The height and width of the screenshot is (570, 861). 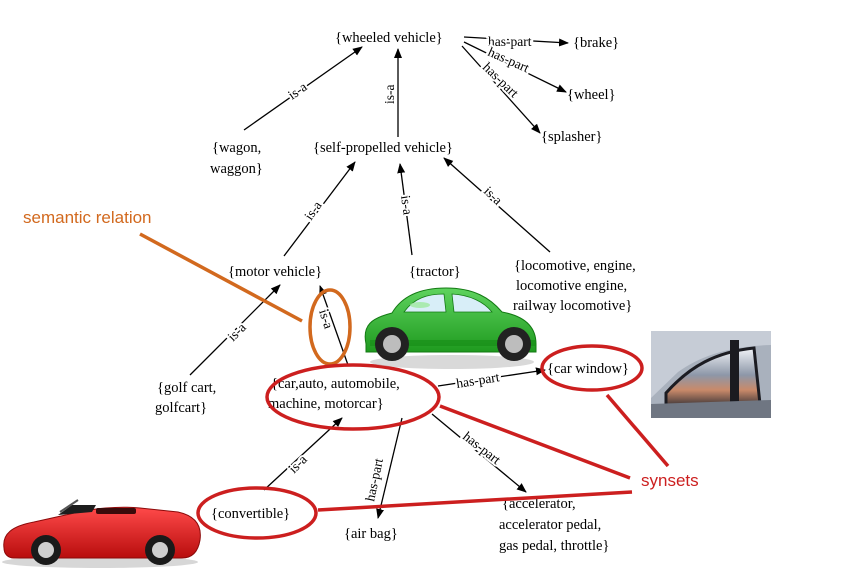 What do you see at coordinates (275, 272) in the screenshot?
I see `node-motor-vehicle: {motor vehicle}` at bounding box center [275, 272].